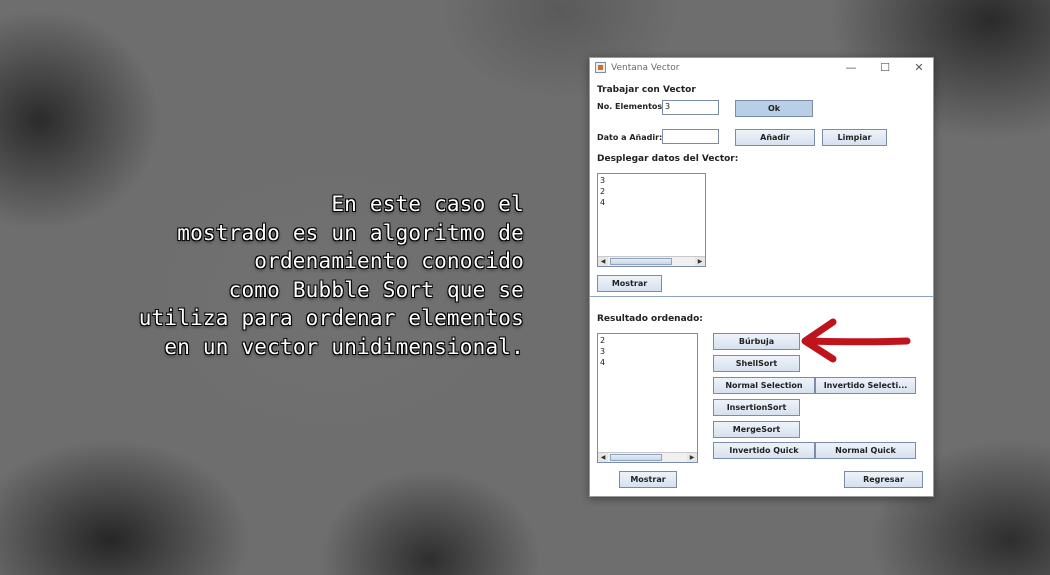 The width and height of the screenshot is (1050, 575). I want to click on vector-item: 4, so click(603, 202).